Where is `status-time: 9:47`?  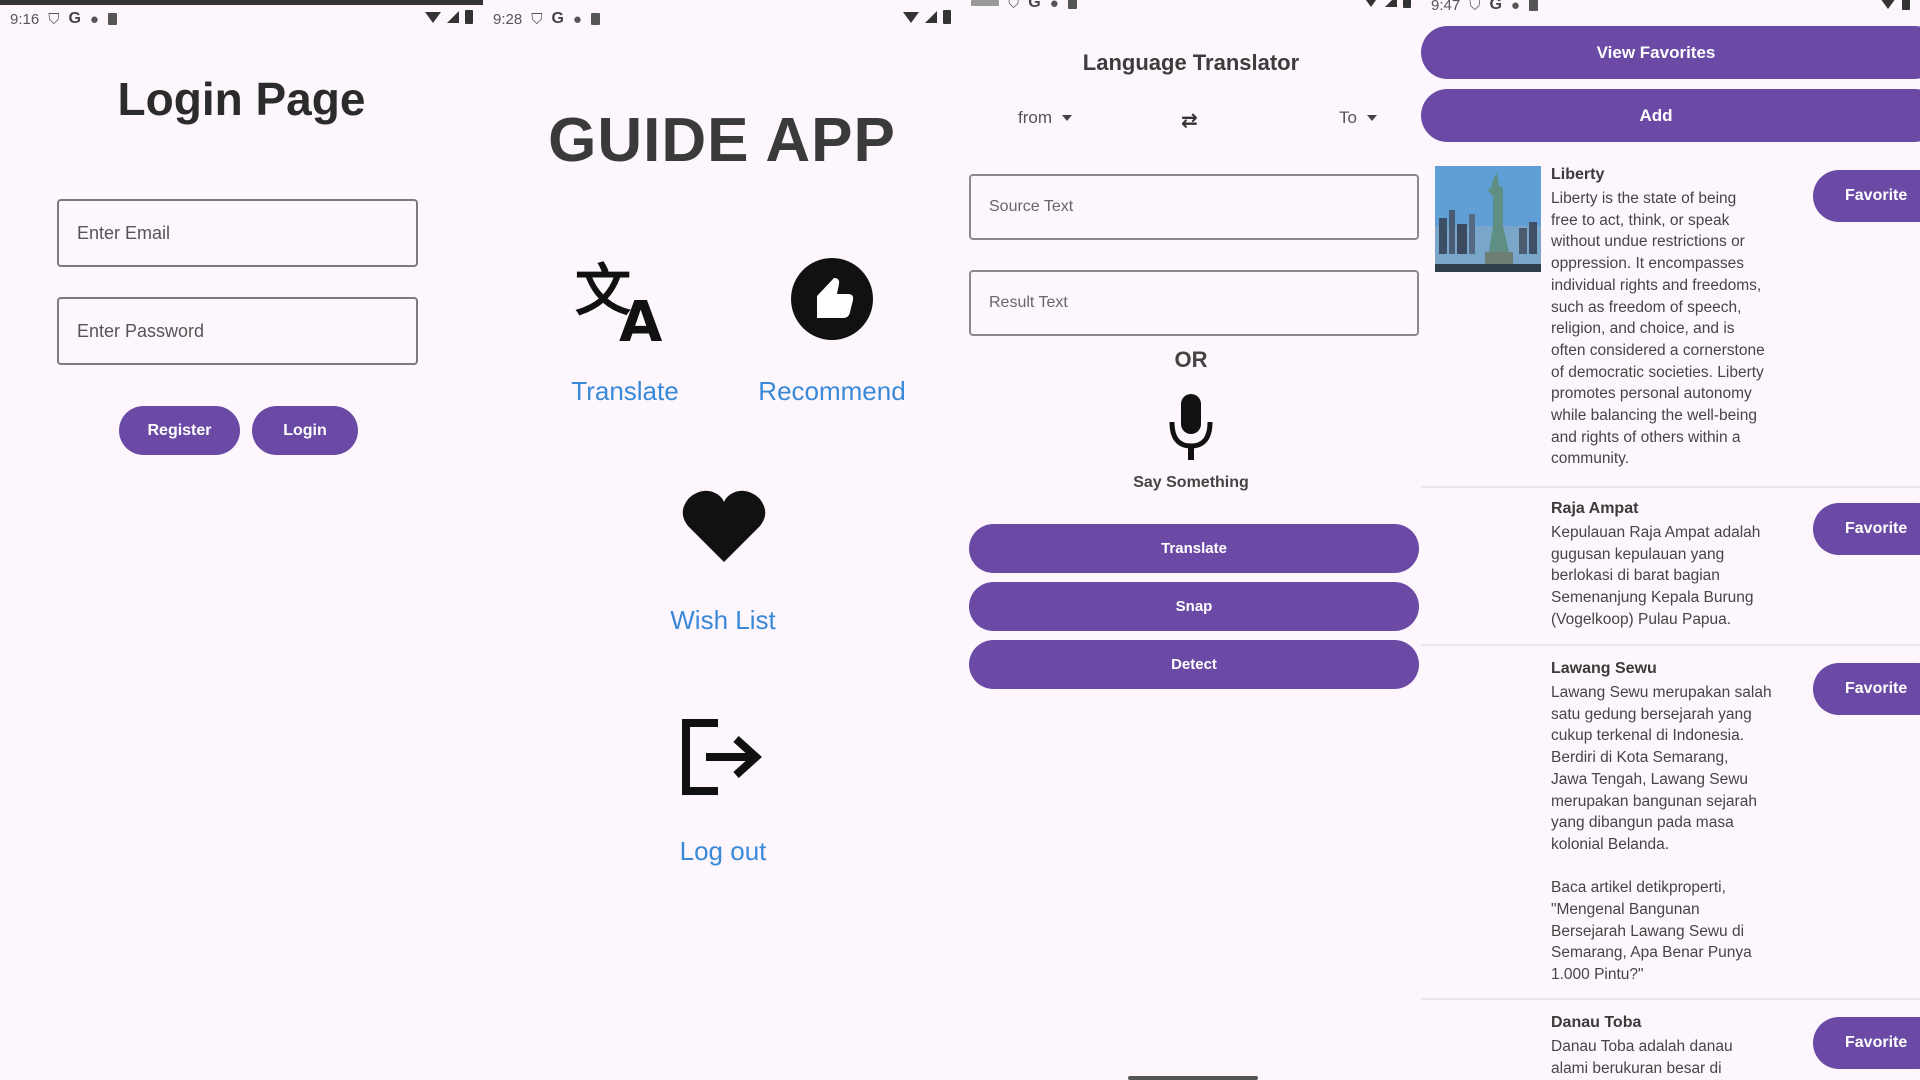
status-time: 9:47 is located at coordinates (1446, 7).